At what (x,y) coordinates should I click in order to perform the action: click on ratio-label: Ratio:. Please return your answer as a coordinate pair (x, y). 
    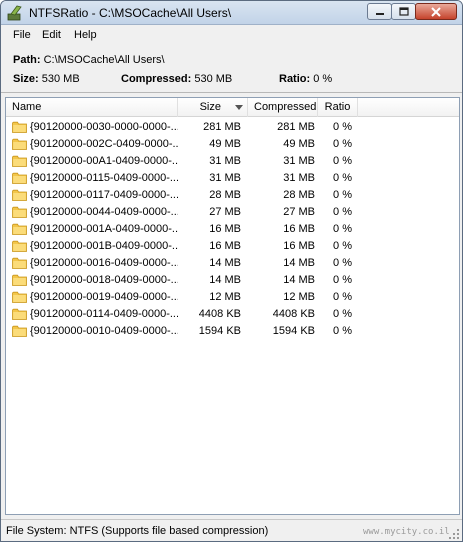
    Looking at the image, I should click on (295, 79).